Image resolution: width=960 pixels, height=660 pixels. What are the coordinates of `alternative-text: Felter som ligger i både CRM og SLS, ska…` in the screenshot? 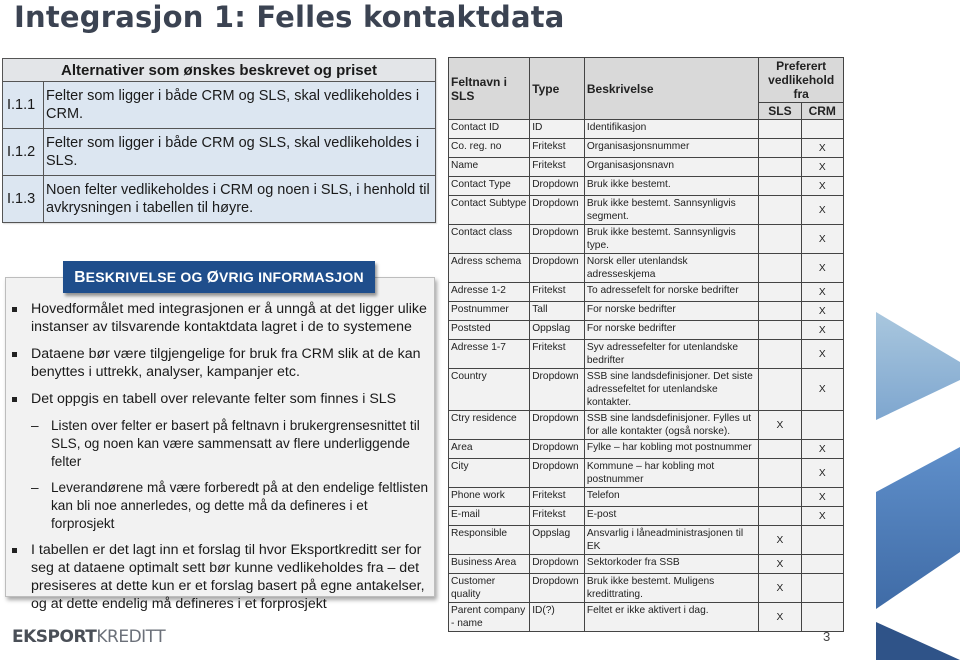 It's located at (239, 152).